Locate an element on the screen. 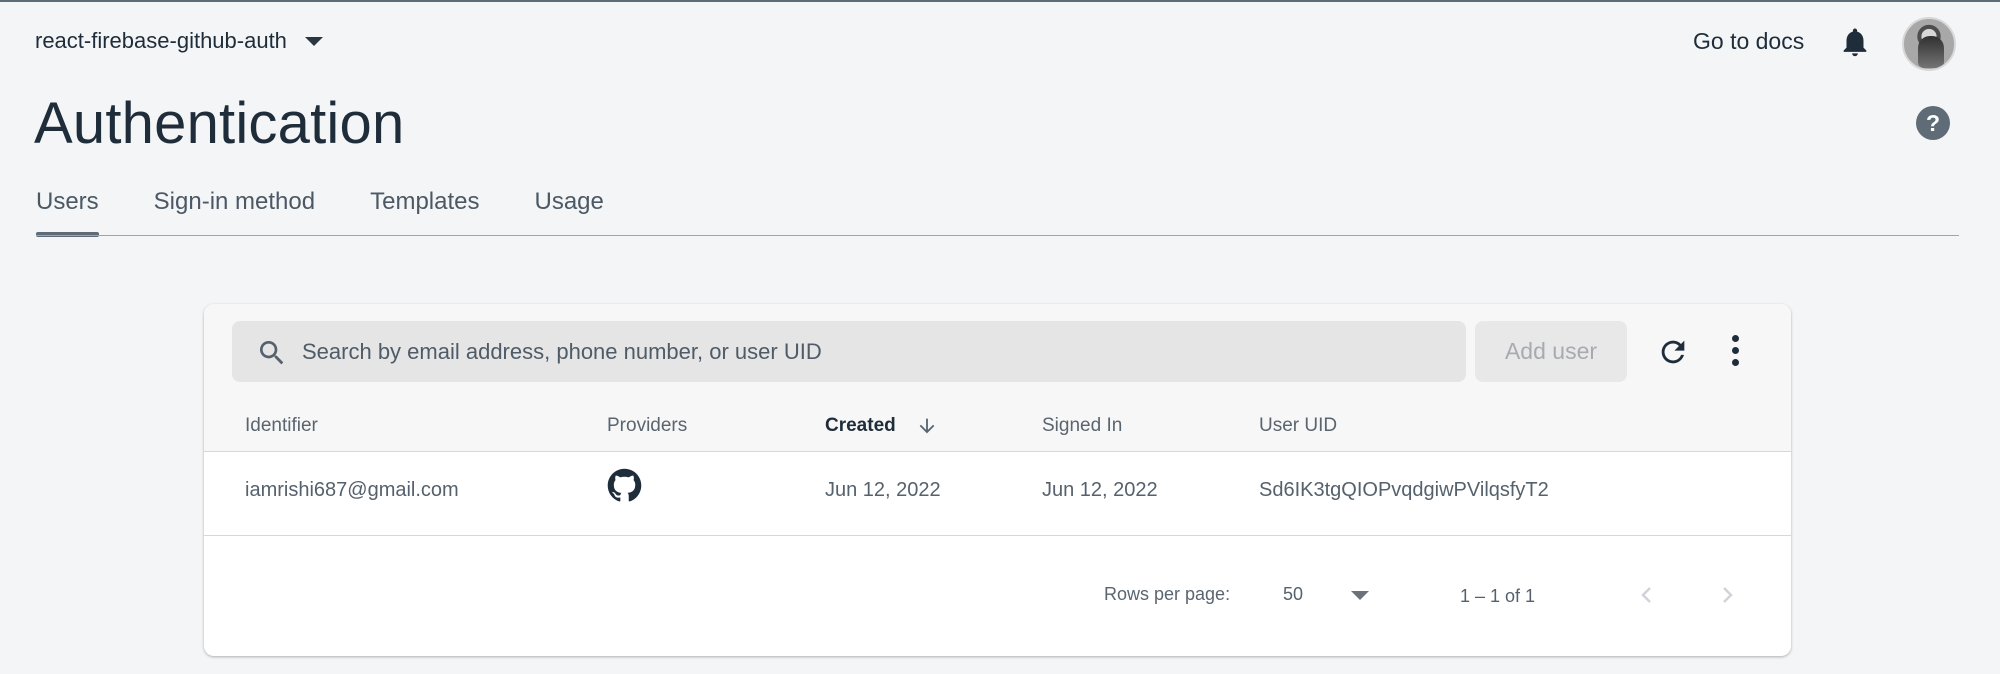 The height and width of the screenshot is (674, 2000). refresh-icon is located at coordinates (1673, 352).